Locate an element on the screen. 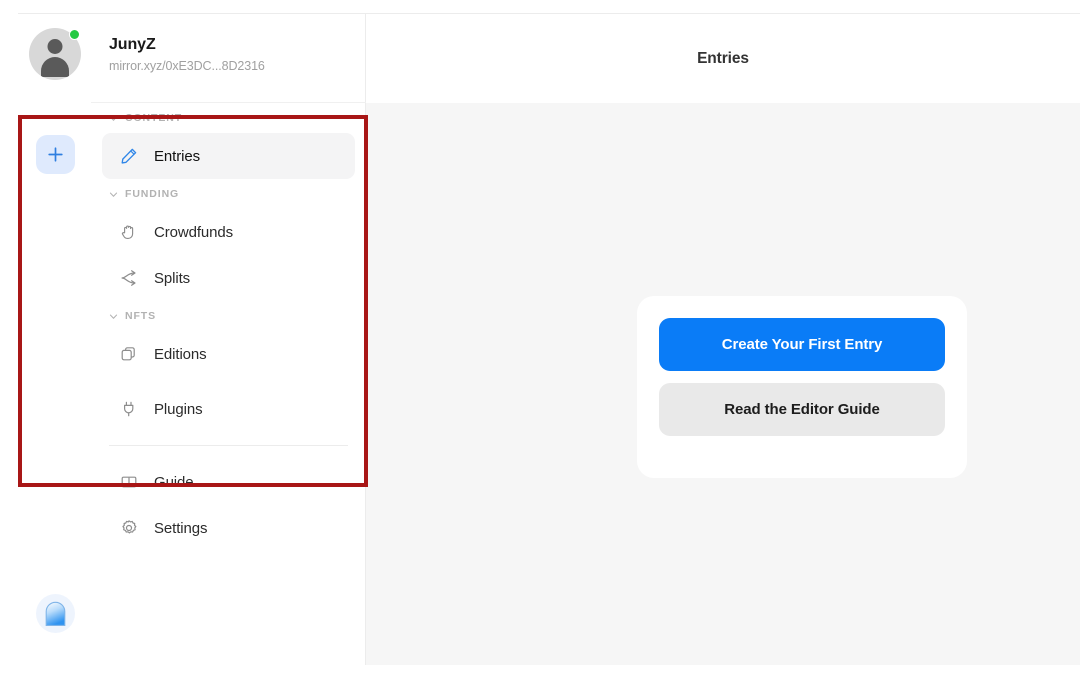 The height and width of the screenshot is (698, 1080). copy-stack-icon is located at coordinates (128, 354).